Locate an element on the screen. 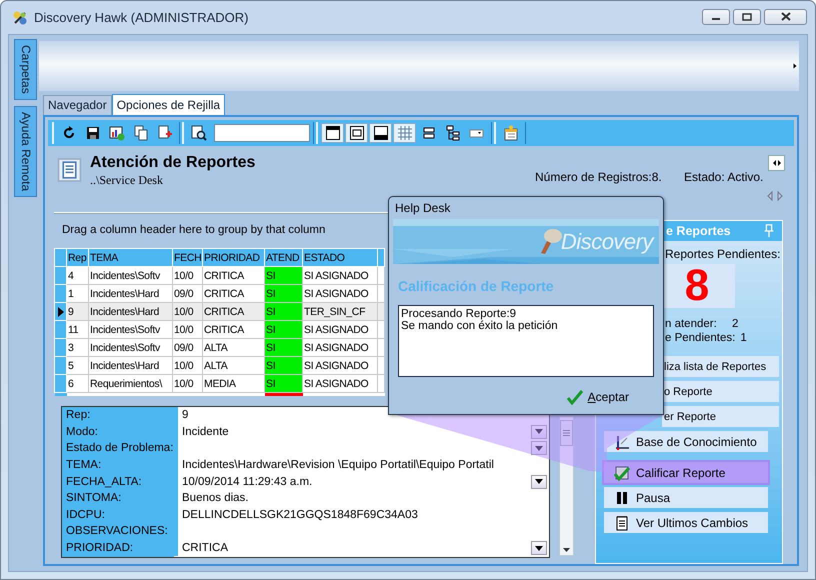 This screenshot has height=580, width=816. dialog-title: Help Desk is located at coordinates (423, 208).